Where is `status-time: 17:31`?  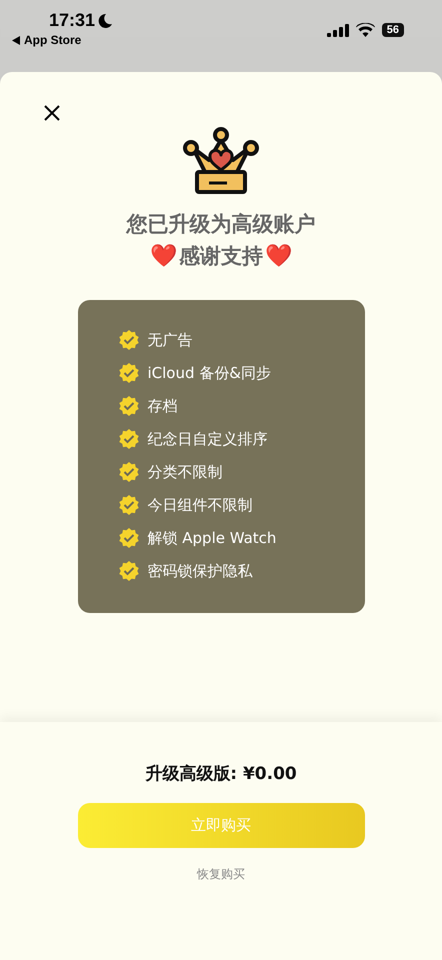
status-time: 17:31 is located at coordinates (72, 20).